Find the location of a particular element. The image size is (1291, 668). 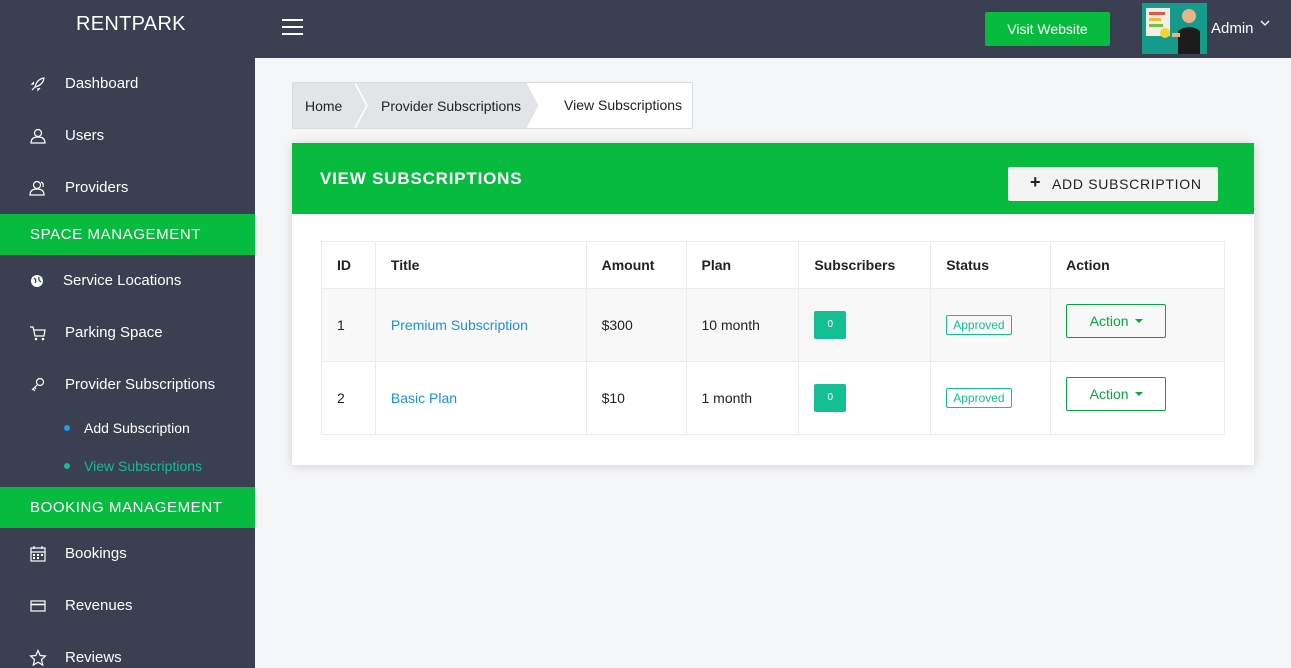

breadcrumb-current: View Subscriptions is located at coordinates (623, 105).